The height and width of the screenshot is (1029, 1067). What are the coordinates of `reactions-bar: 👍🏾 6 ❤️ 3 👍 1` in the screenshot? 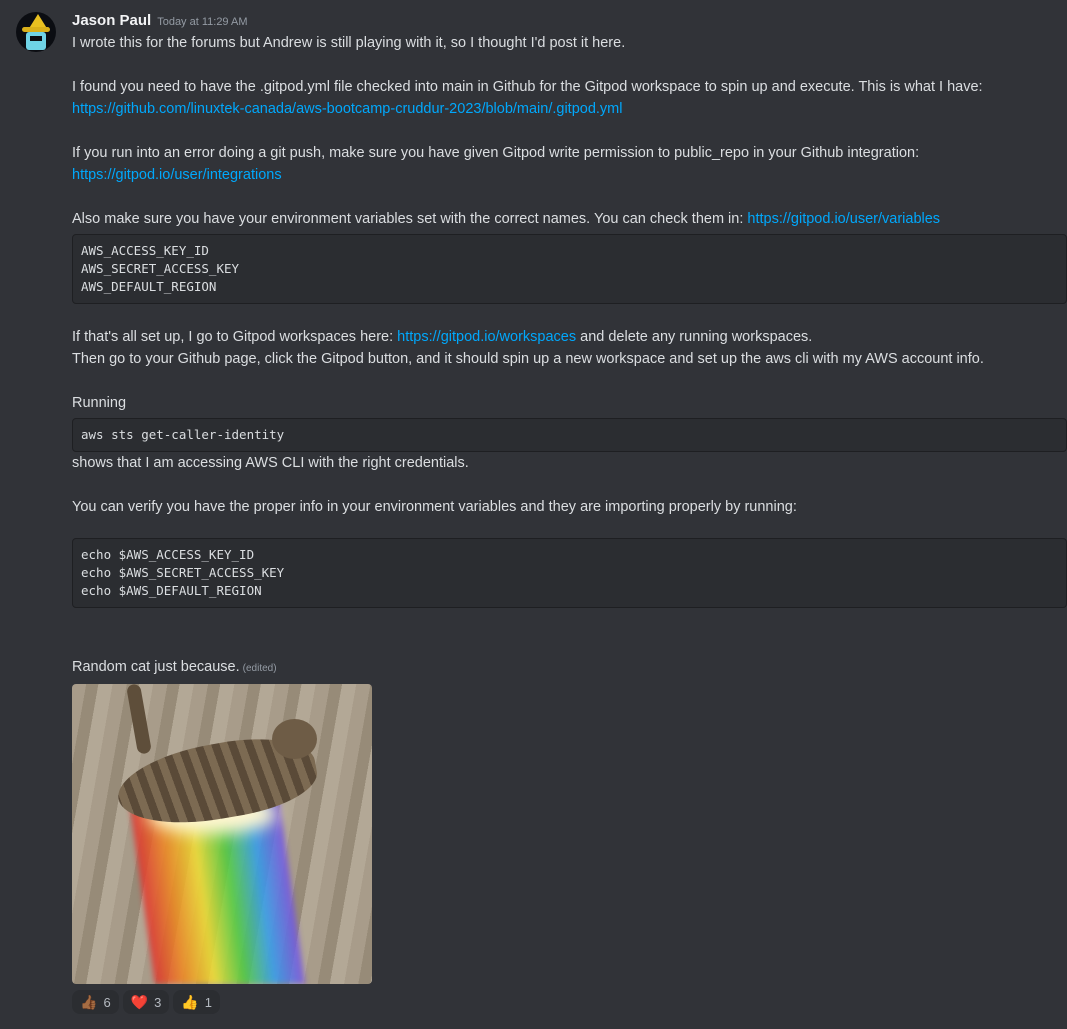 It's located at (569, 1002).